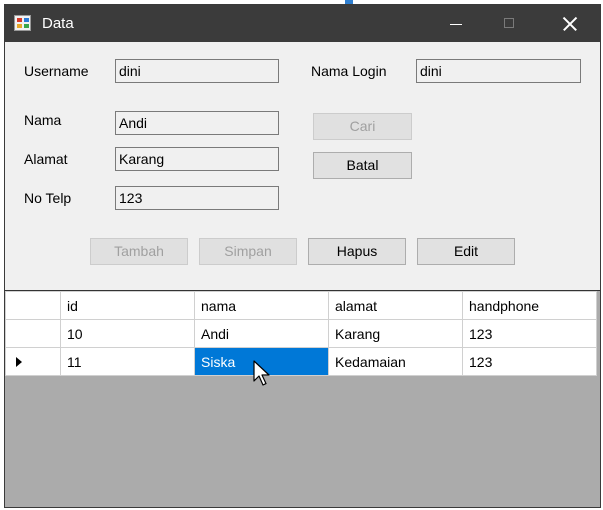  What do you see at coordinates (139, 251) in the screenshot?
I see `tambah-button: Tambah` at bounding box center [139, 251].